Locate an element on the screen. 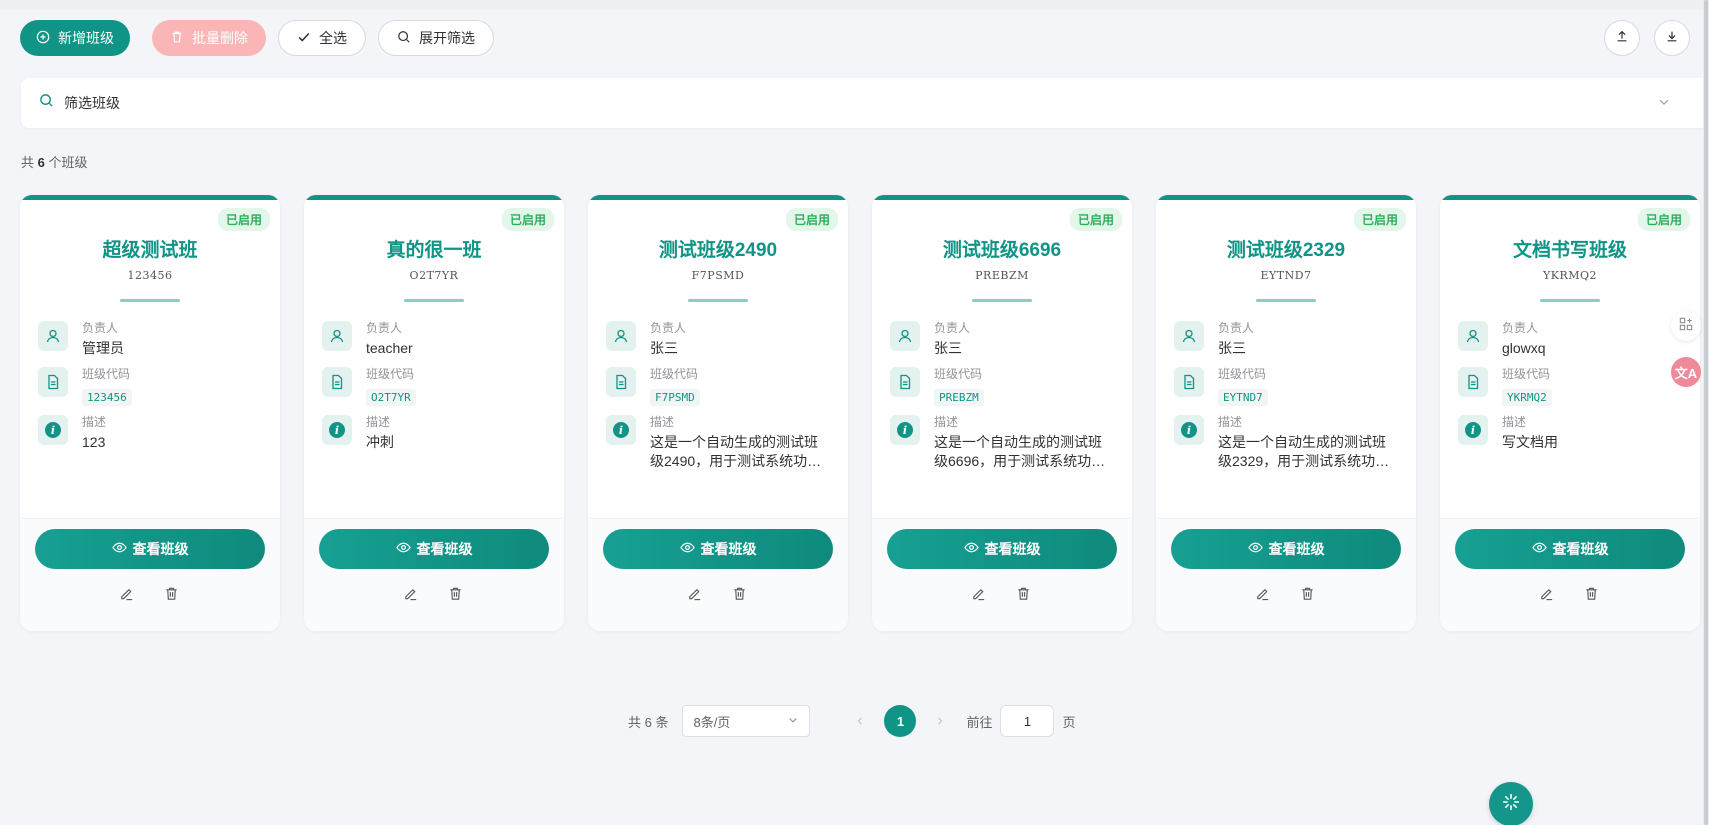 The width and height of the screenshot is (1709, 825). document-icon is located at coordinates (337, 382).